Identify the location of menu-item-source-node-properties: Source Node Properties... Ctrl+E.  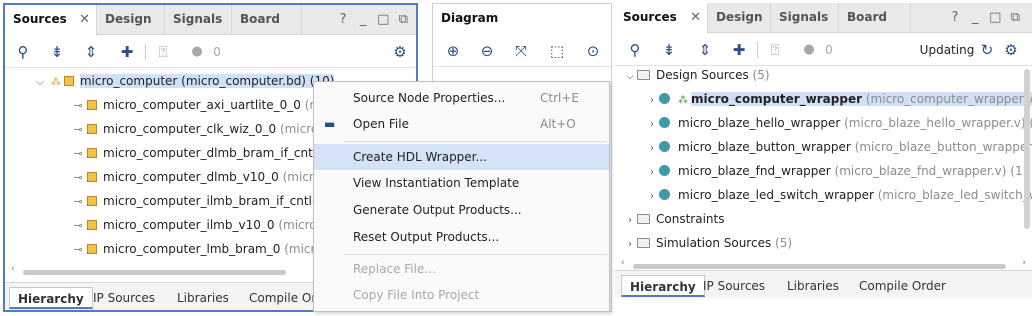
(461, 98).